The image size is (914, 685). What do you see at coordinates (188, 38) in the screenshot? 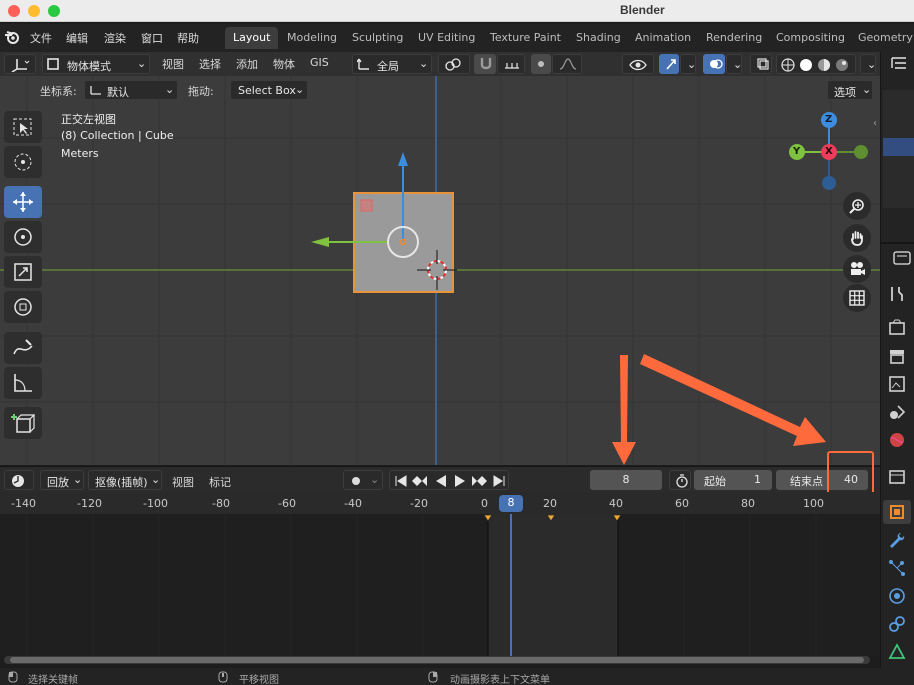
I see `menu-help: 帮助` at bounding box center [188, 38].